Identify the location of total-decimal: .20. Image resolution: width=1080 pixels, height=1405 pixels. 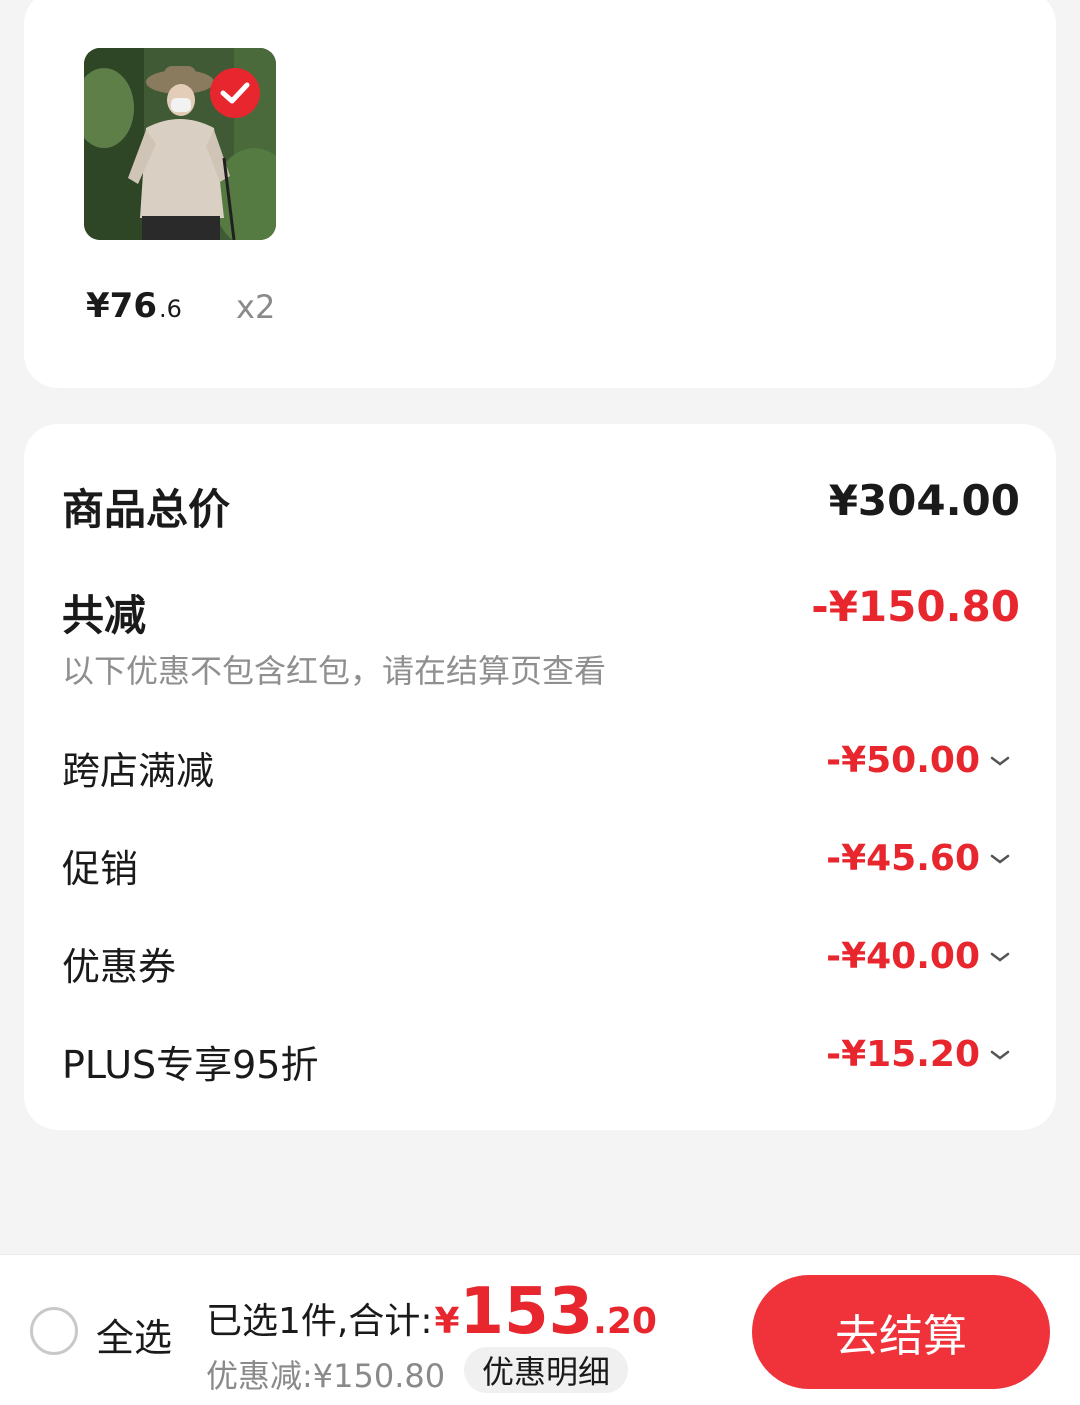
(625, 1321).